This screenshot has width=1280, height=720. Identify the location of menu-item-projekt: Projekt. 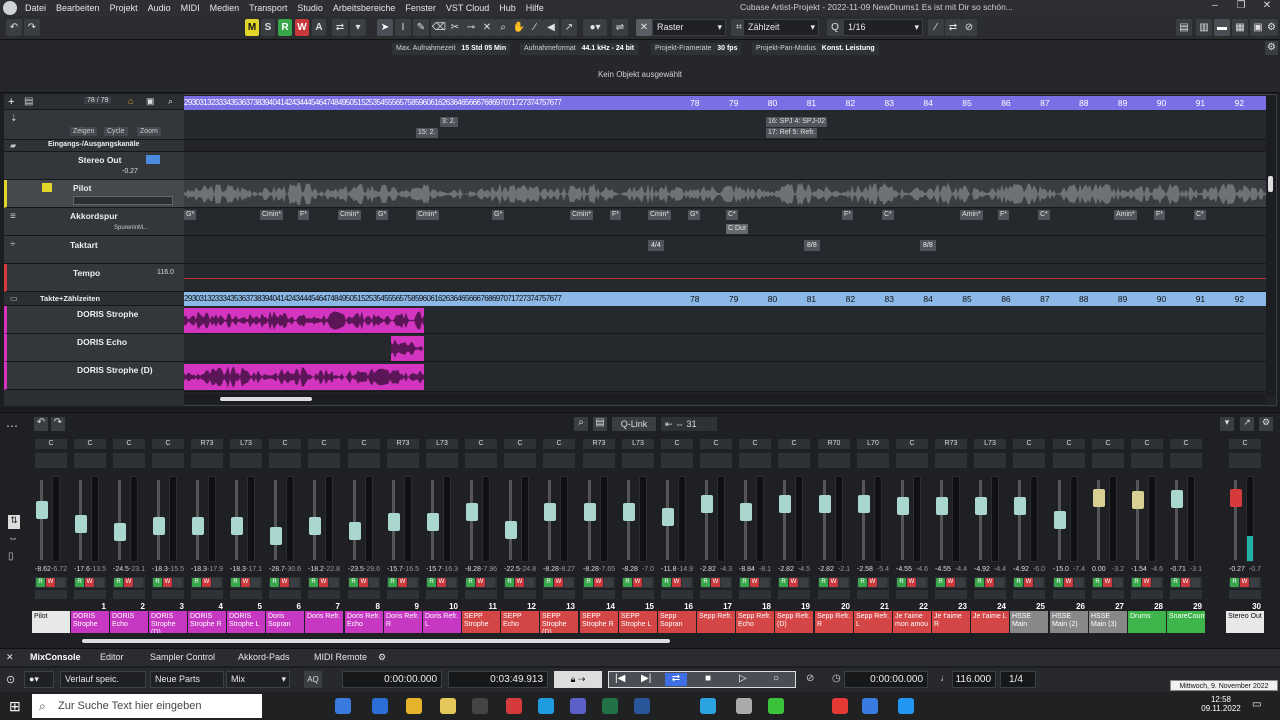
(124, 8).